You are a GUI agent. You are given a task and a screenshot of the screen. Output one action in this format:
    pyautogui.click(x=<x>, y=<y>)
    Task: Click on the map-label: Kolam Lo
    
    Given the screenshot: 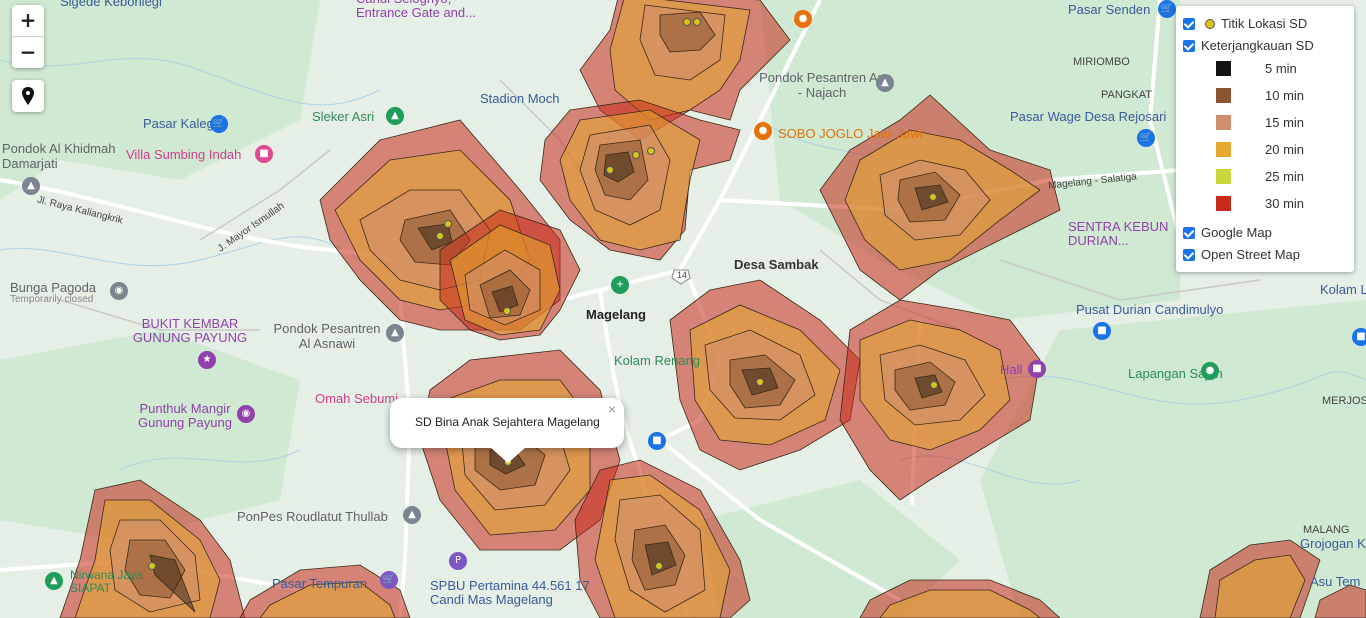 What is the action you would take?
    pyautogui.click(x=1343, y=289)
    